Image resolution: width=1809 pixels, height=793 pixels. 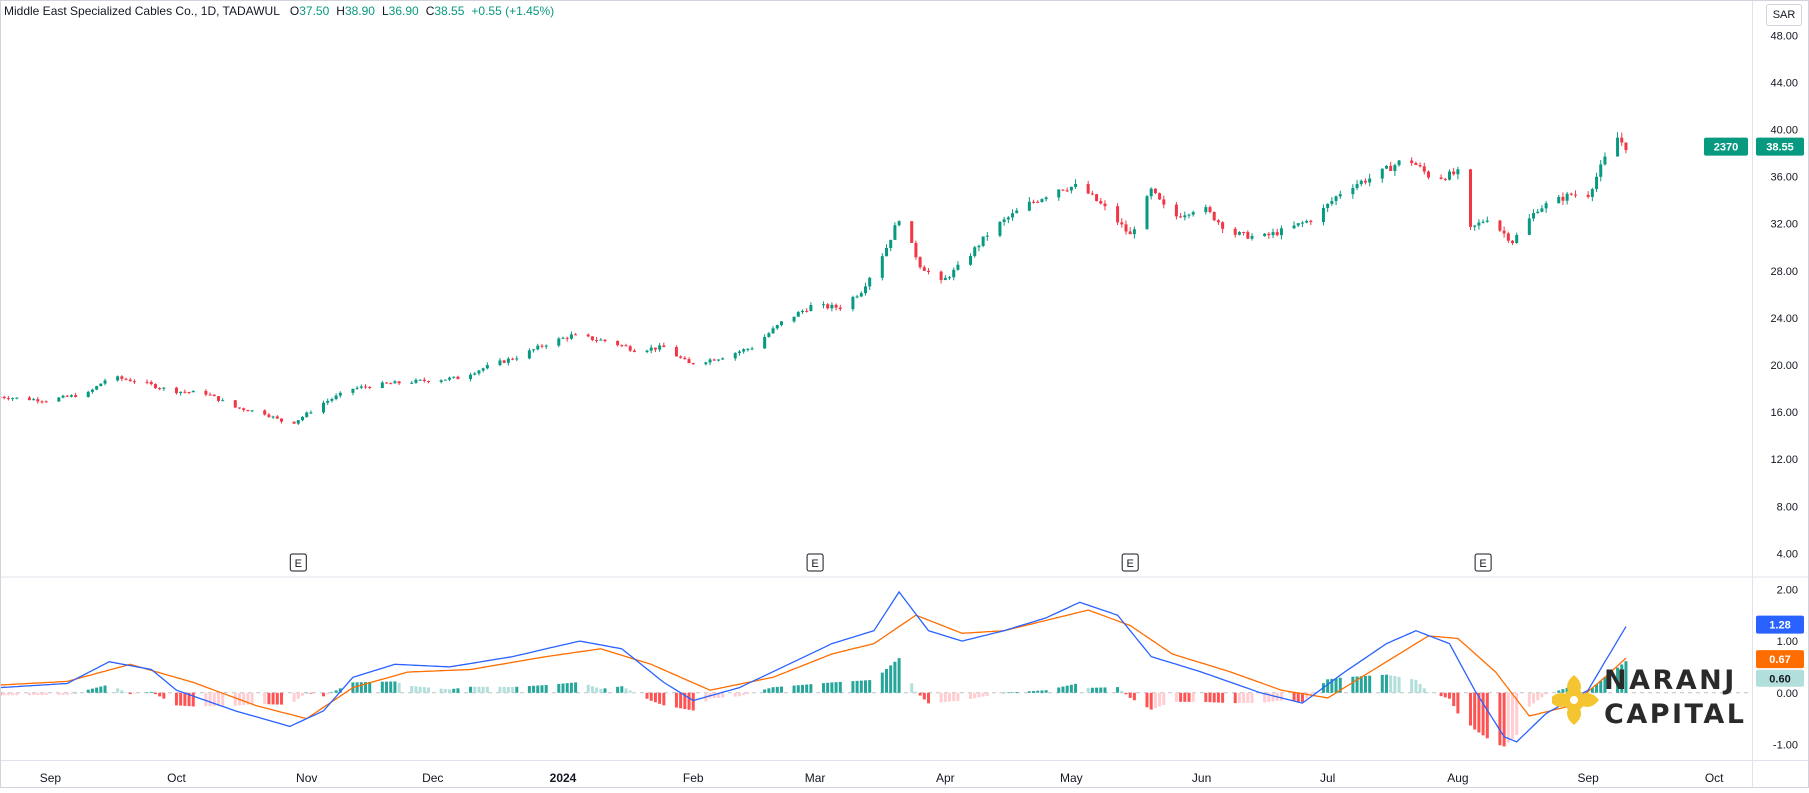 What do you see at coordinates (340, 11) in the screenshot?
I see `high-label: H` at bounding box center [340, 11].